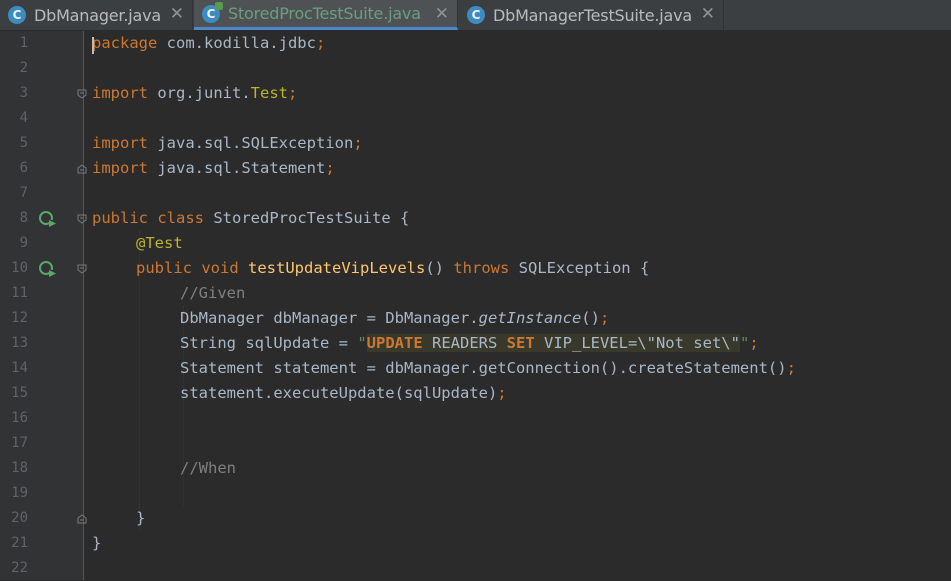  I want to click on code-line-1: package com.kodilla.jdbc;, so click(475, 43).